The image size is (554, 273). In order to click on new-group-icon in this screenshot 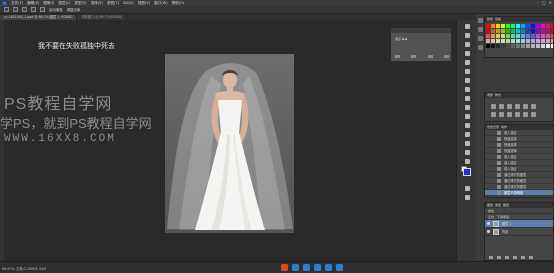, I will do `click(515, 257)`.